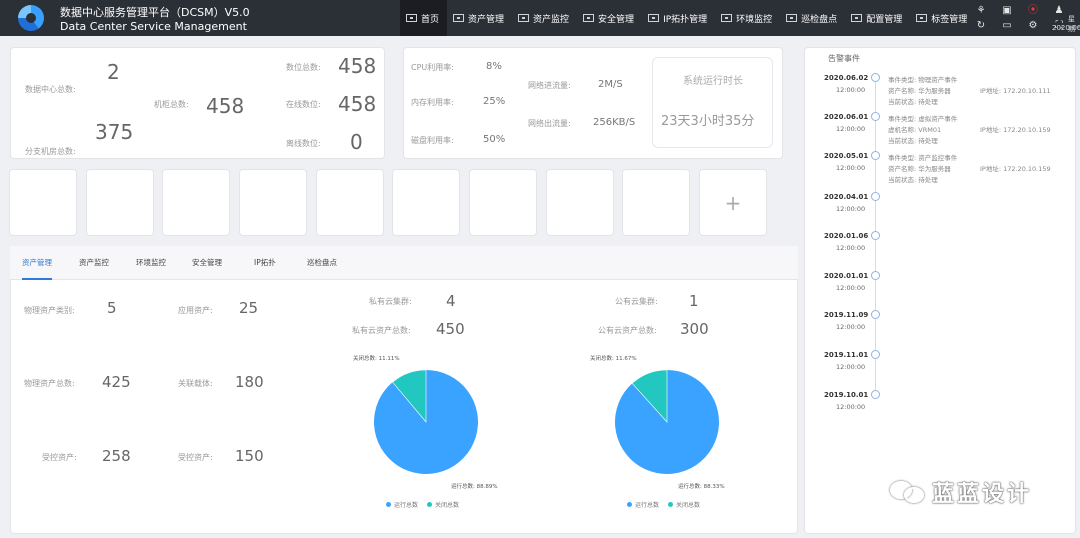  What do you see at coordinates (424, 18) in the screenshot?
I see `nav-home: 首页` at bounding box center [424, 18].